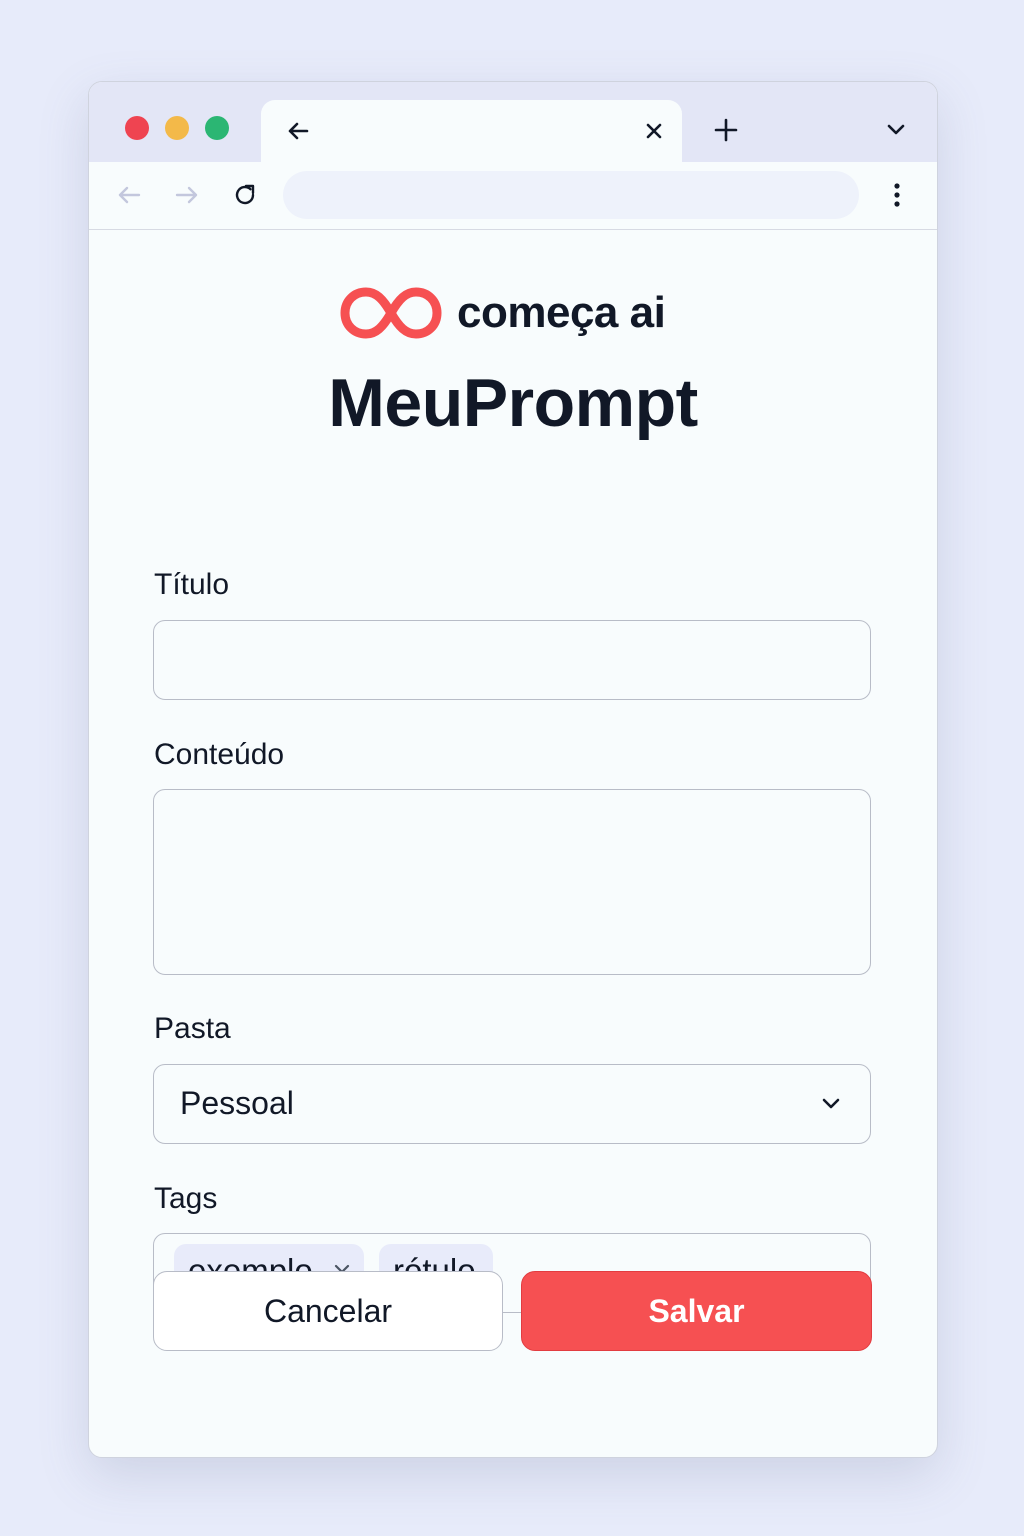  I want to click on active-tab, so click(471, 131).